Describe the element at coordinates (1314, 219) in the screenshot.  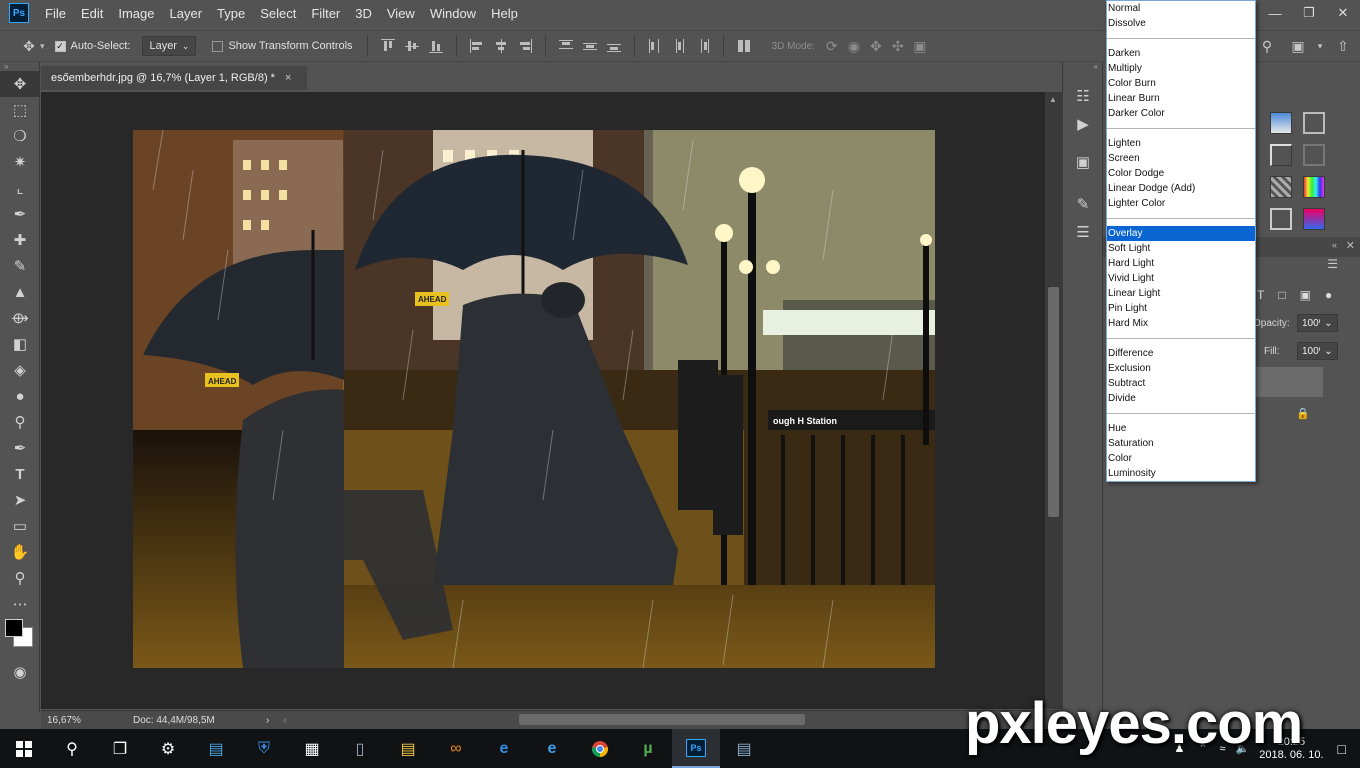
I see `color-lookup-icon` at that location.